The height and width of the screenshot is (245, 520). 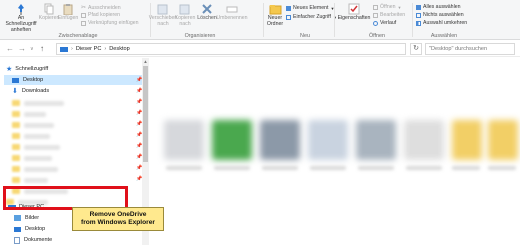 What do you see at coordinates (42, 48) in the screenshot?
I see `up-arrow-icon: ↑` at bounding box center [42, 48].